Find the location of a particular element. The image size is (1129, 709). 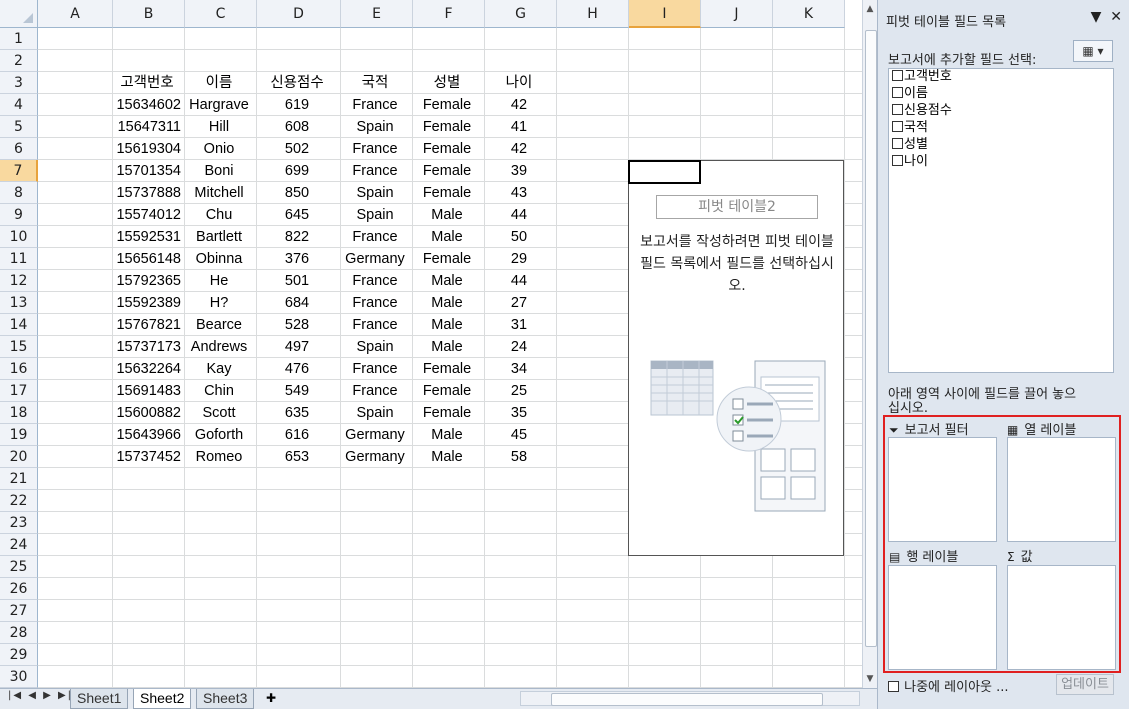

table-cell: 476 is located at coordinates (297, 369).